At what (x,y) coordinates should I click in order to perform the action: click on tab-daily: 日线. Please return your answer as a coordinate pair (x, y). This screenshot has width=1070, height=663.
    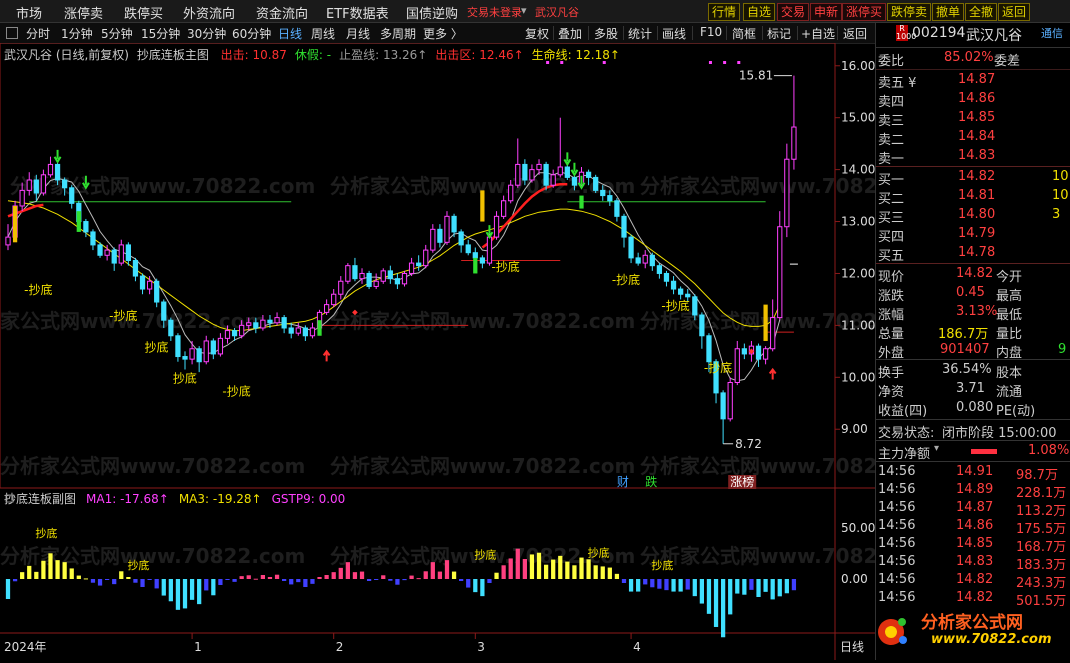
    Looking at the image, I should click on (290, 33).